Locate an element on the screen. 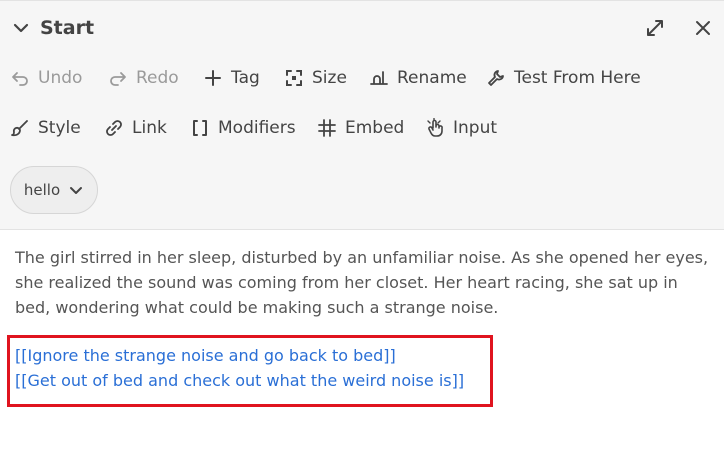  link-label: Link is located at coordinates (149, 128).